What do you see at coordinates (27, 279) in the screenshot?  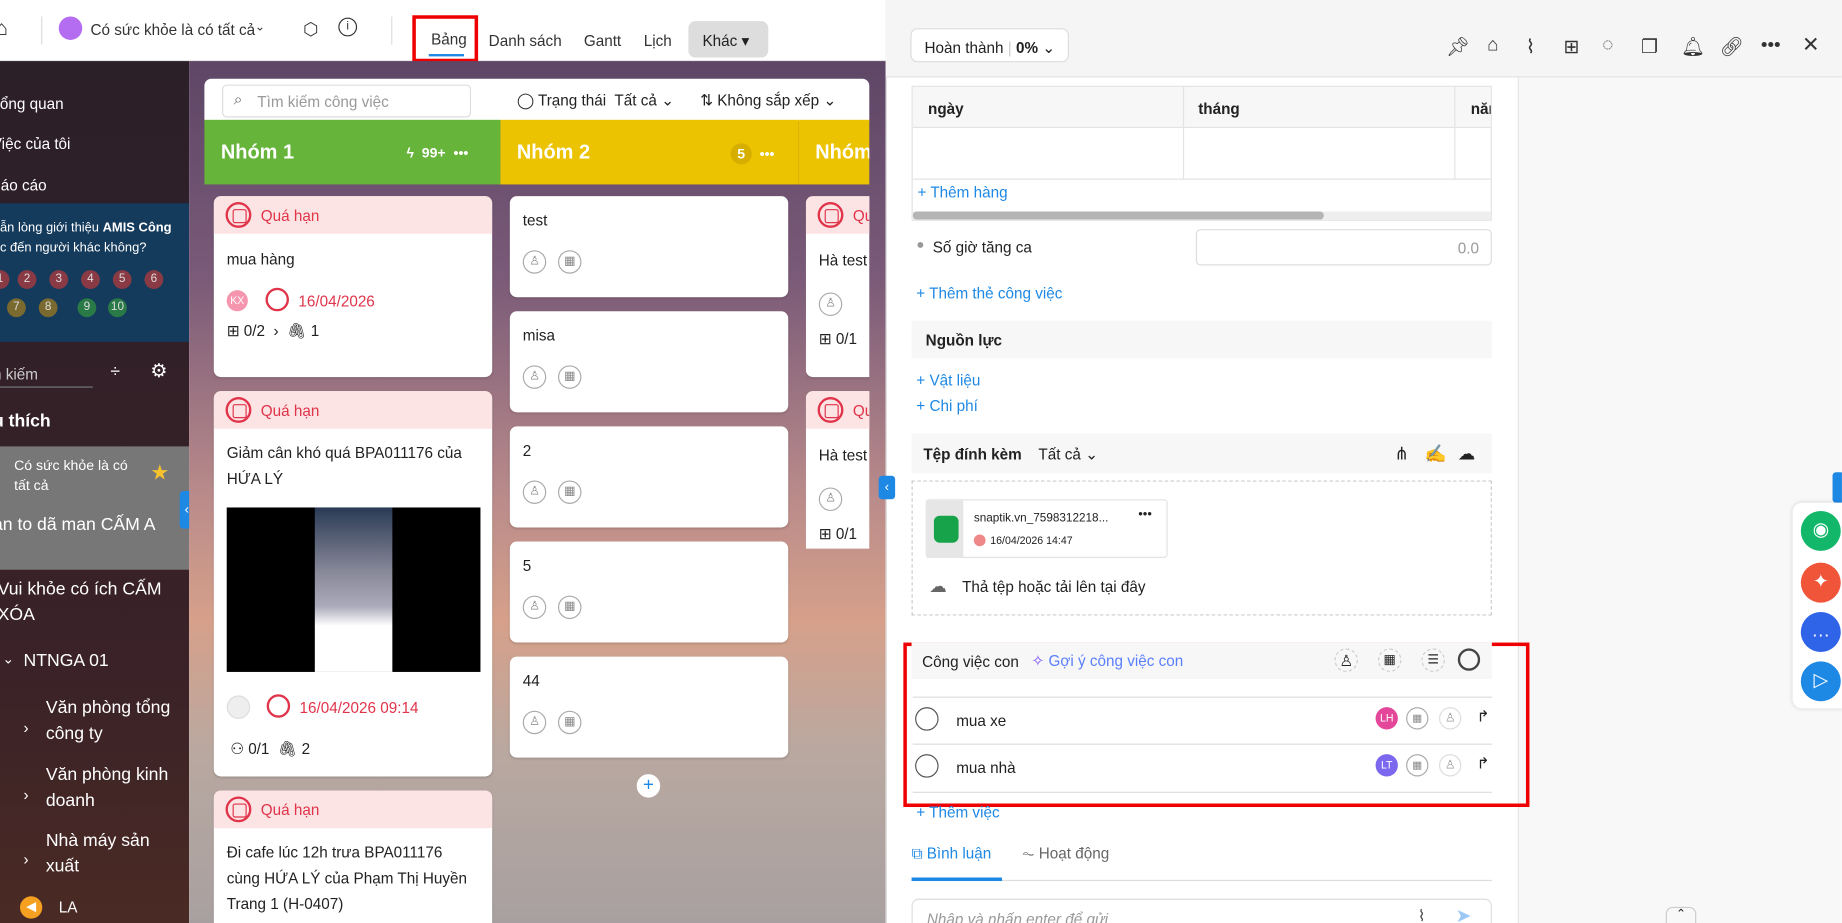 I see `rating-2: 2` at bounding box center [27, 279].